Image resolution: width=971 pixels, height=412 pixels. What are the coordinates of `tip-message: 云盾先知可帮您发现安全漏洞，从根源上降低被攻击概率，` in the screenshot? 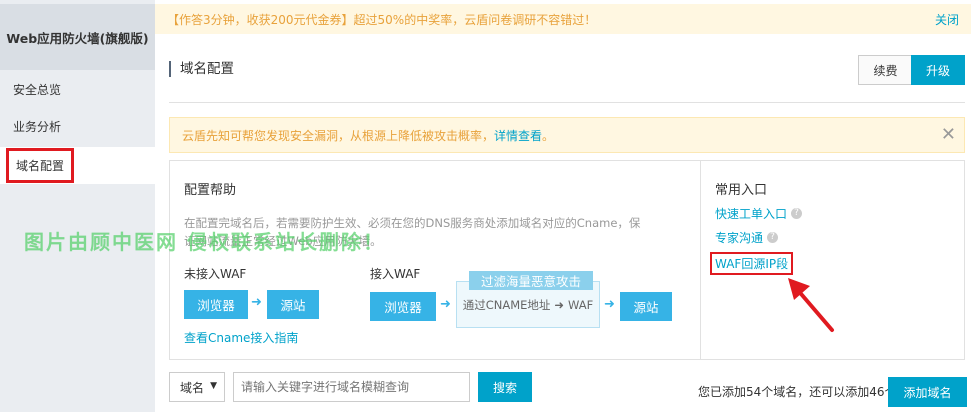 It's located at (338, 135).